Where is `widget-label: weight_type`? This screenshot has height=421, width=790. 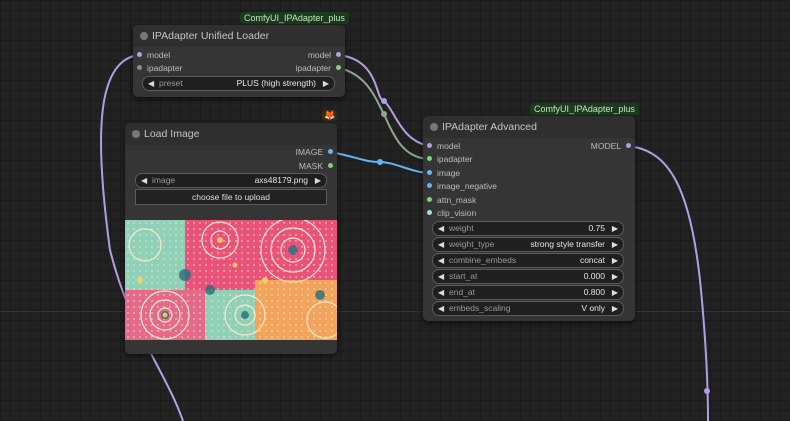
widget-label: weight_type is located at coordinates (472, 244).